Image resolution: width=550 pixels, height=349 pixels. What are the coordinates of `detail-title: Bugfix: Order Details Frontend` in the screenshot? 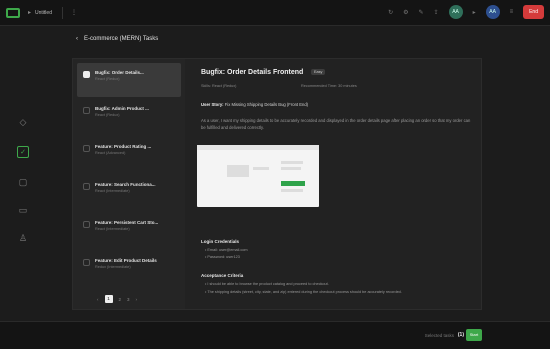 It's located at (252, 72).